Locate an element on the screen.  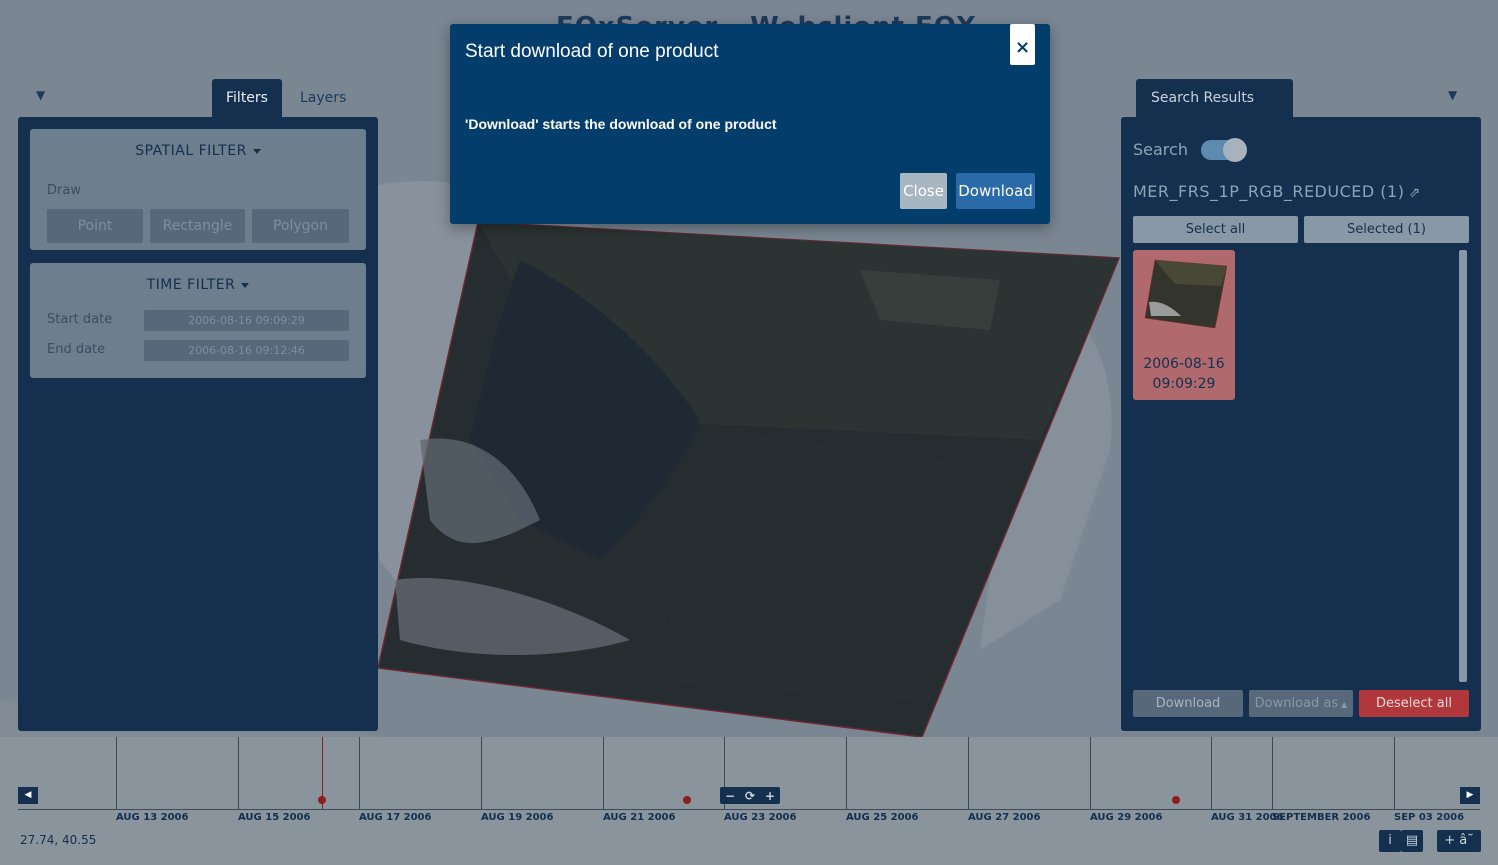
tab-layers: Layers is located at coordinates (323, 98).